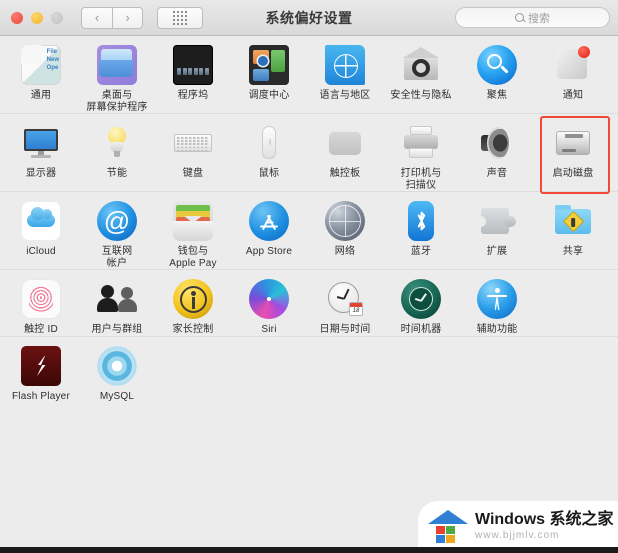 The width and height of the screenshot is (618, 553). Describe the element at coordinates (117, 101) in the screenshot. I see `pref-label: 桌面与 屏幕保护程序` at that location.